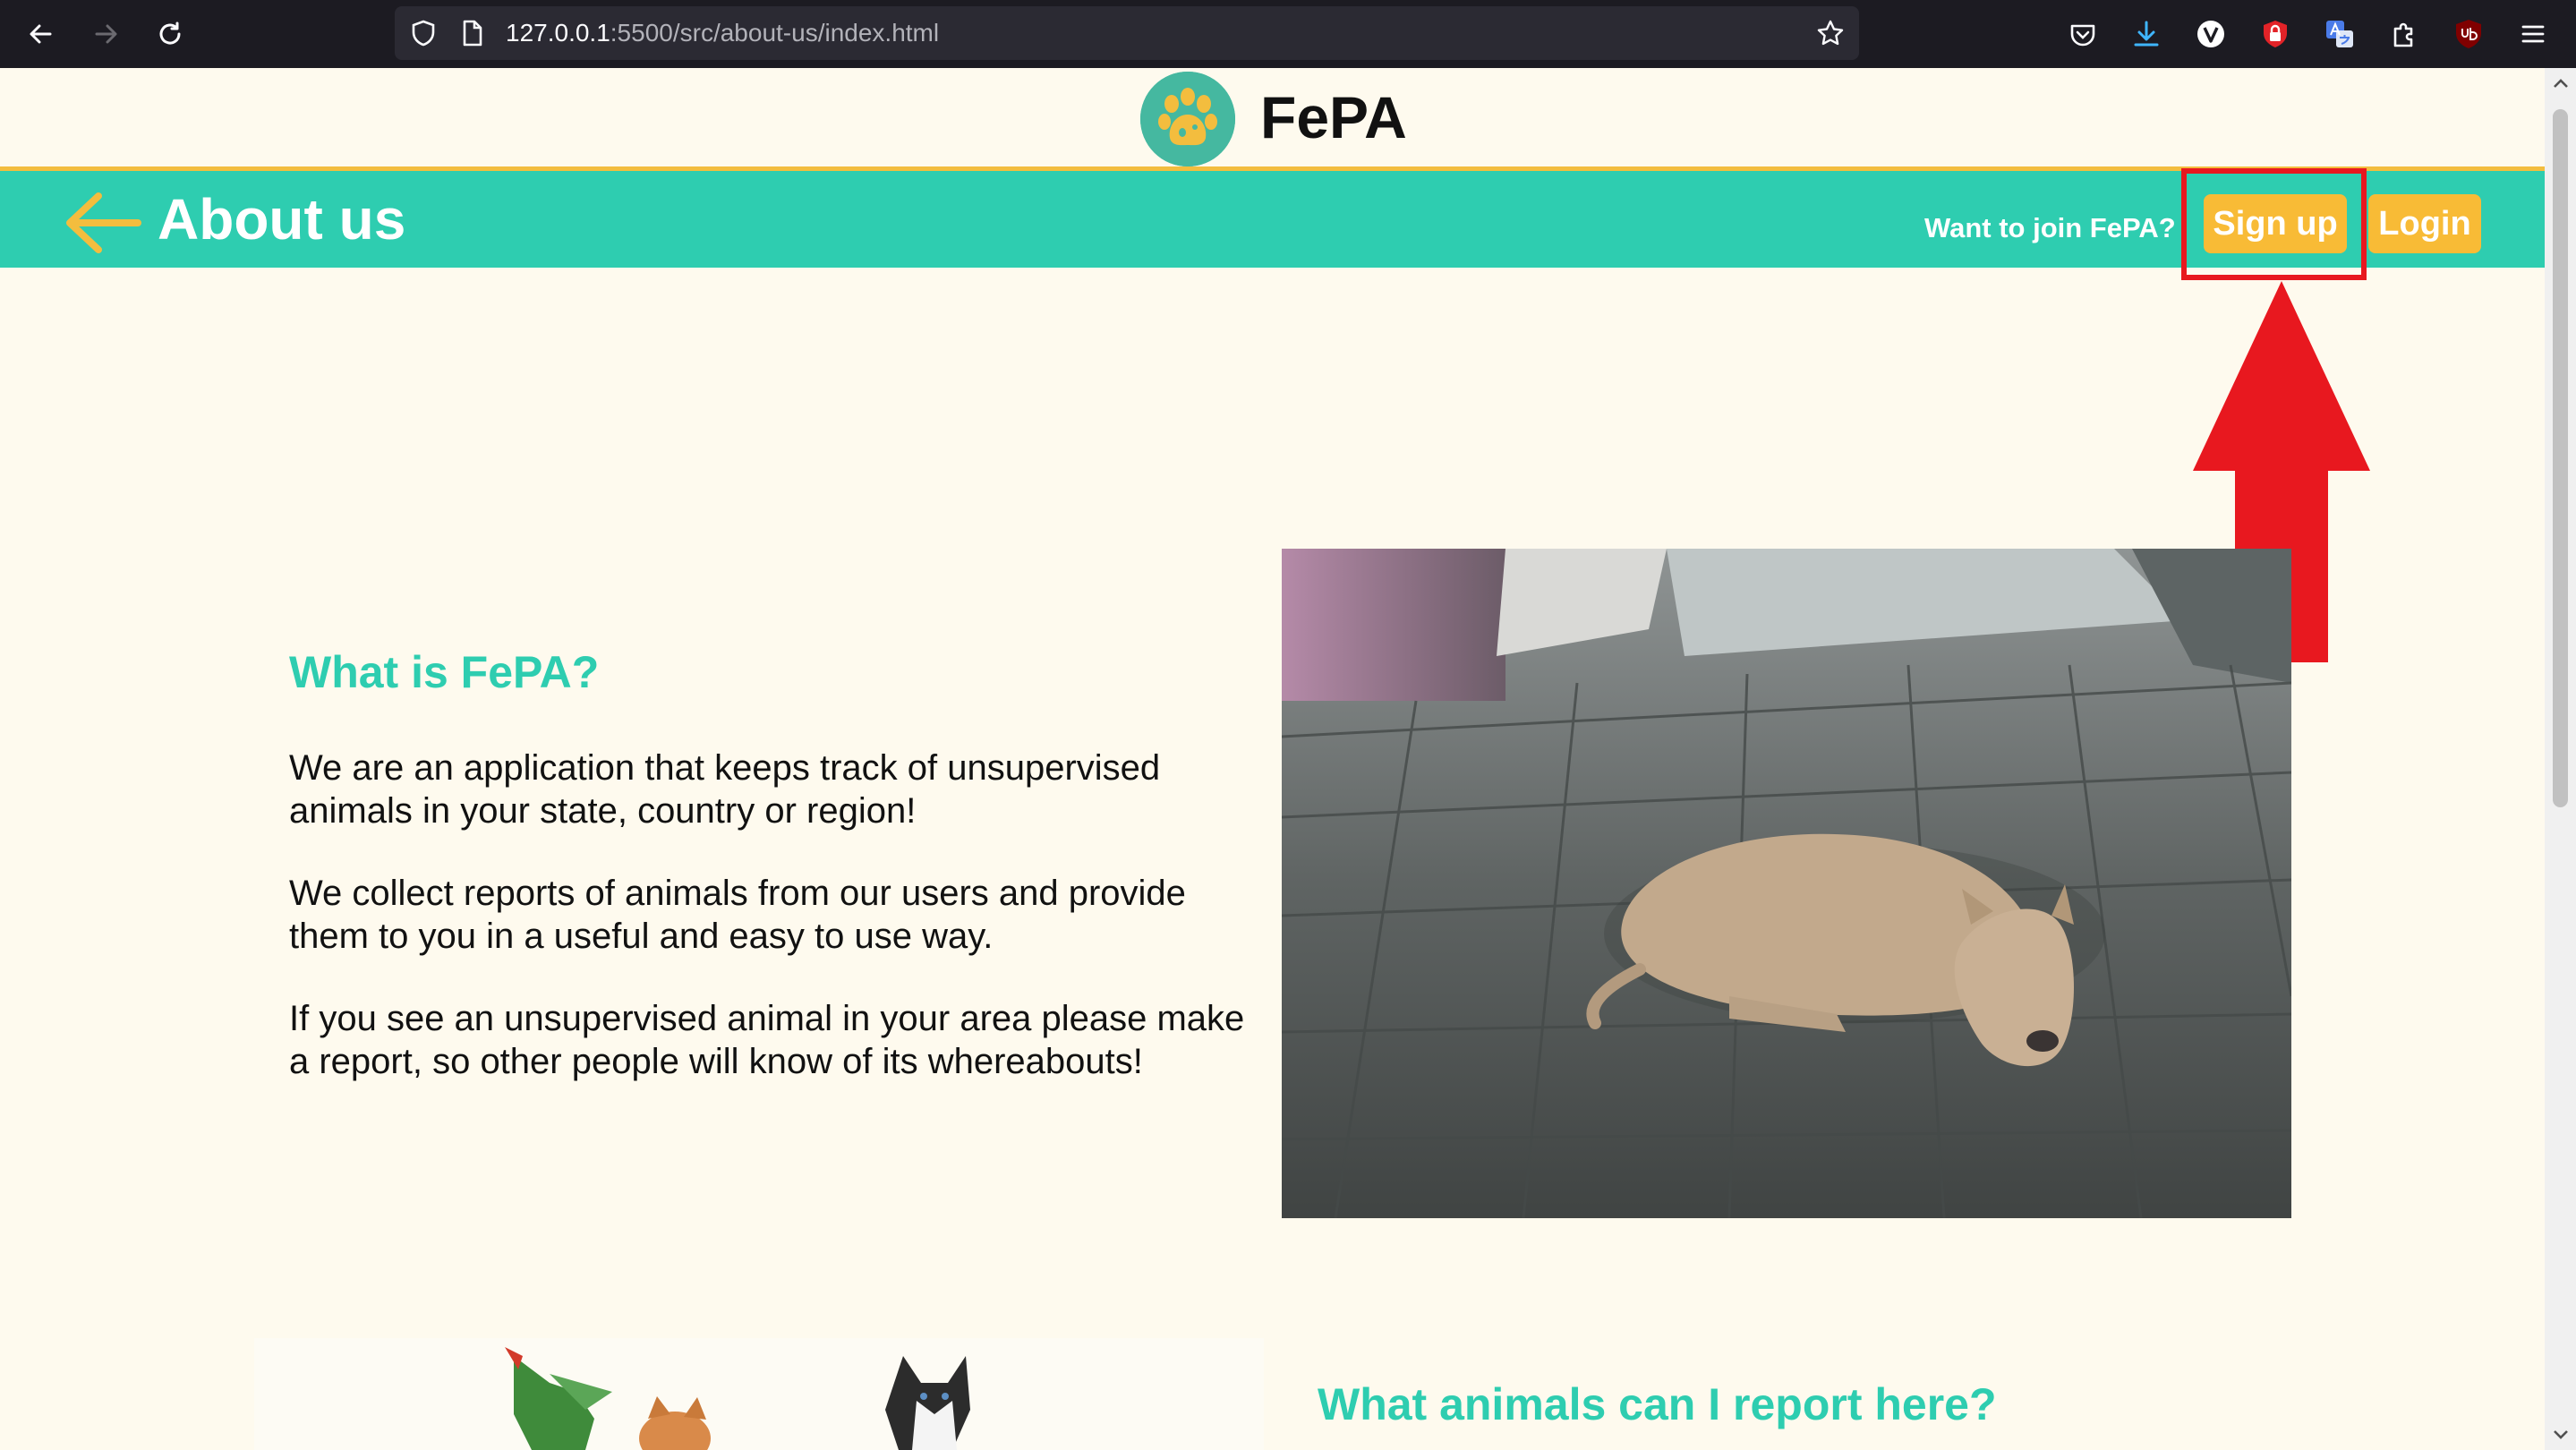 The image size is (2576, 1450). What do you see at coordinates (2533, 34) in the screenshot?
I see `menu-icon` at bounding box center [2533, 34].